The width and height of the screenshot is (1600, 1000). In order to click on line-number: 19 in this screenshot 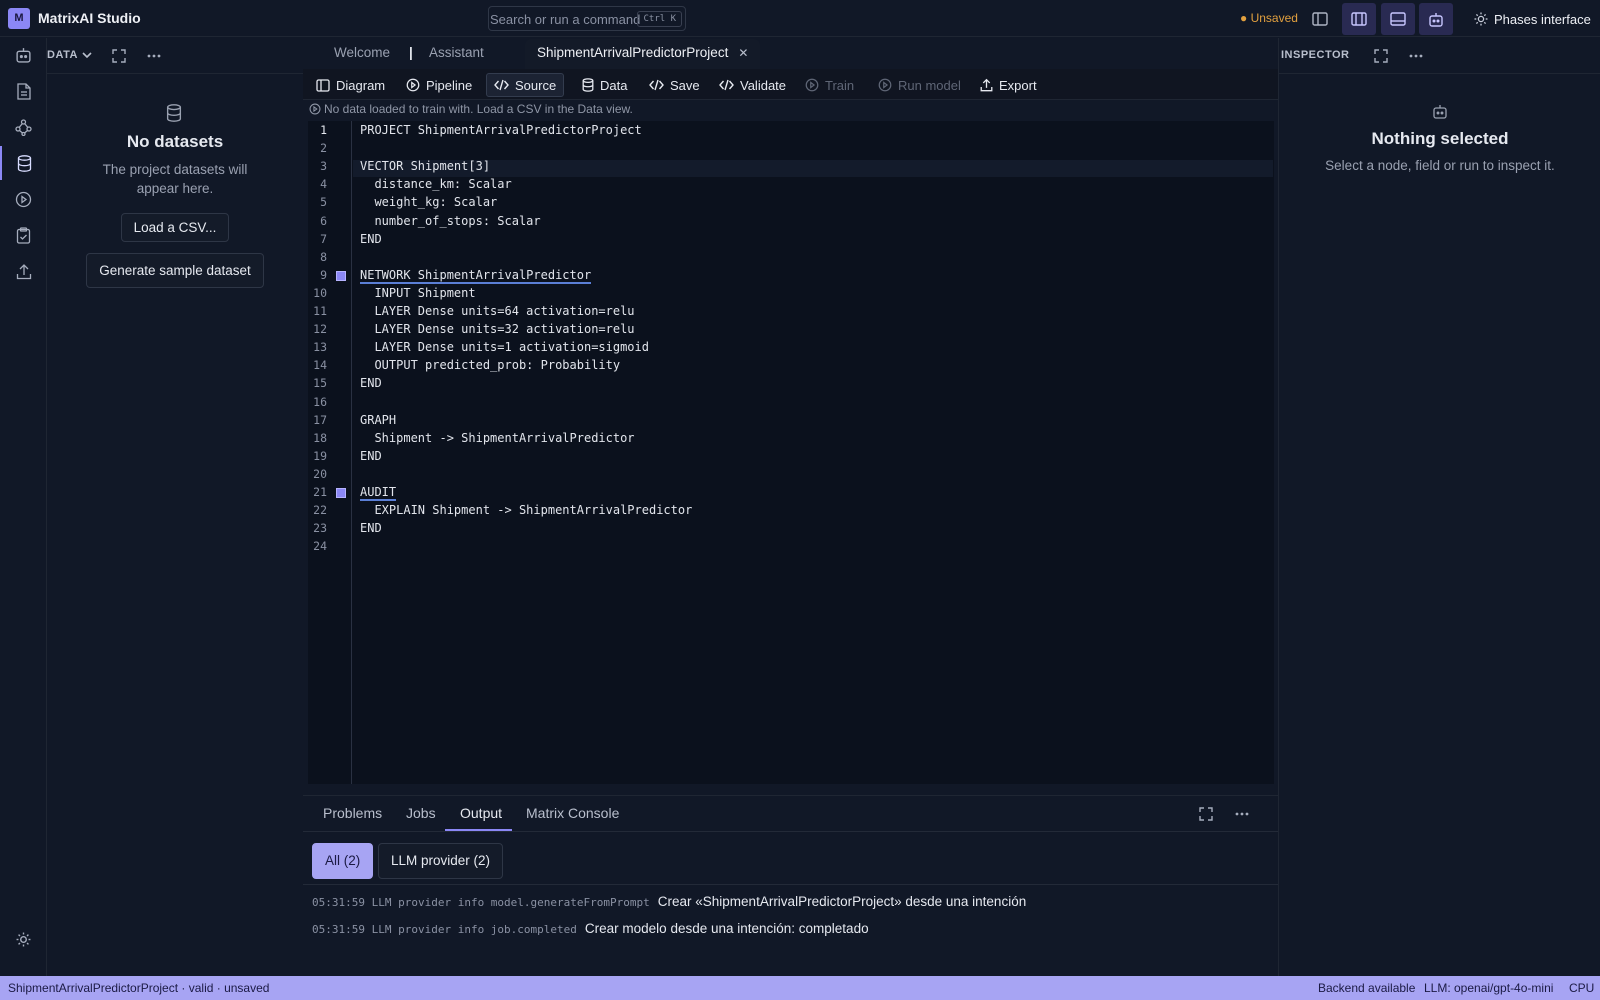, I will do `click(320, 456)`.